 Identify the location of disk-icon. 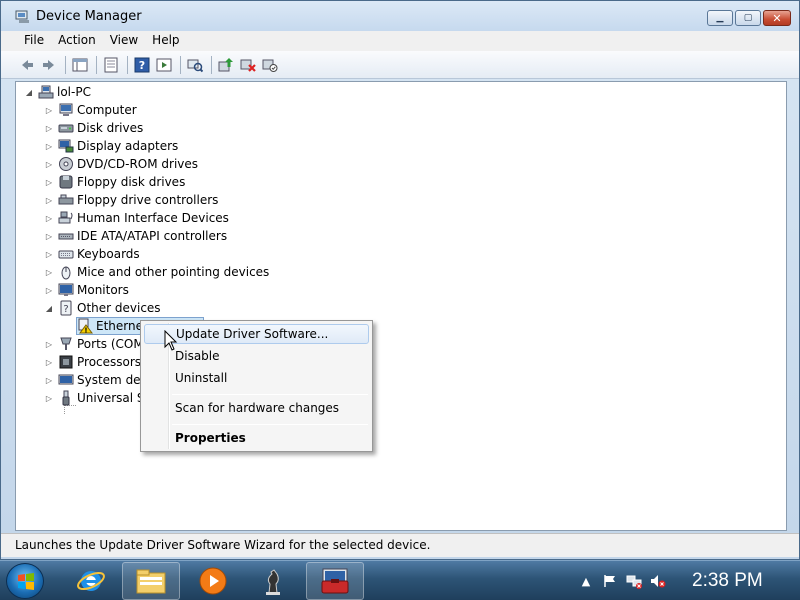
(66, 128).